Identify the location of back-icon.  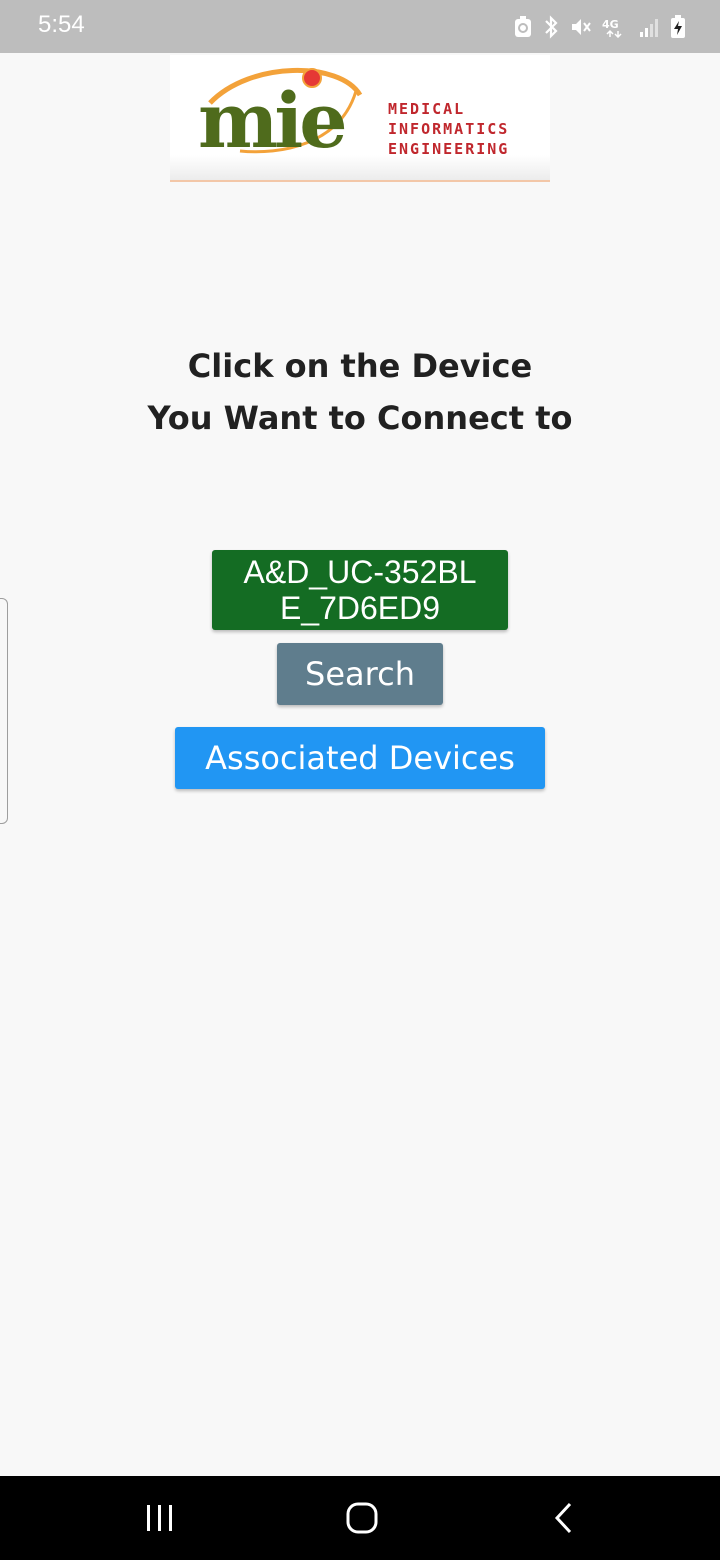
(563, 1518).